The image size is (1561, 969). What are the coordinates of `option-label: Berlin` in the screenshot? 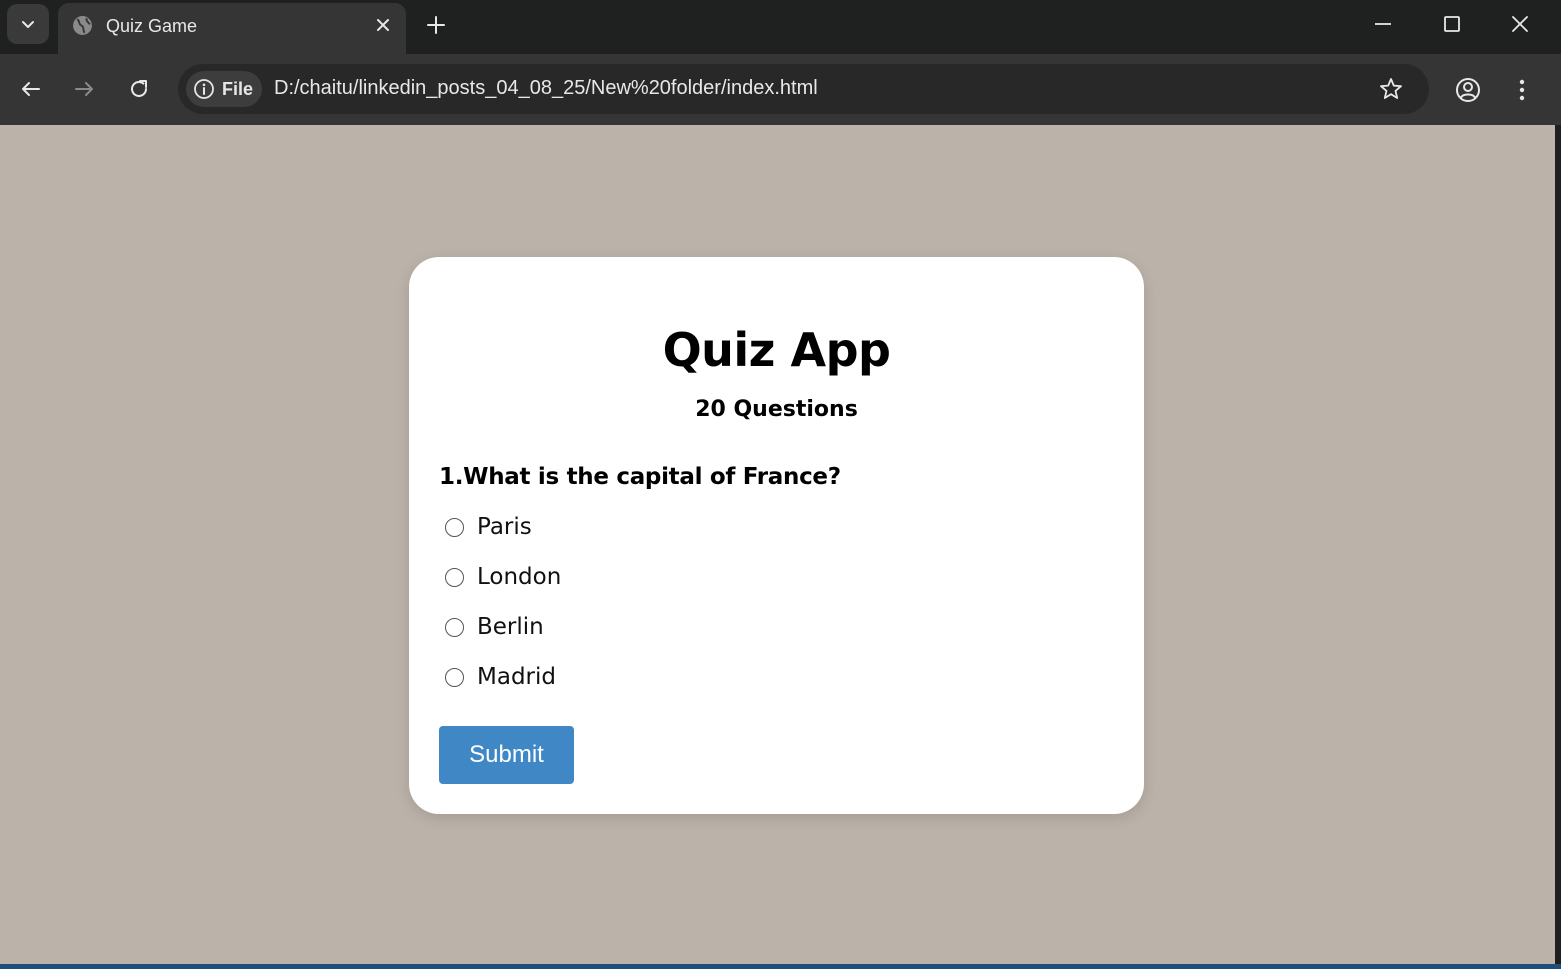 It's located at (510, 627).